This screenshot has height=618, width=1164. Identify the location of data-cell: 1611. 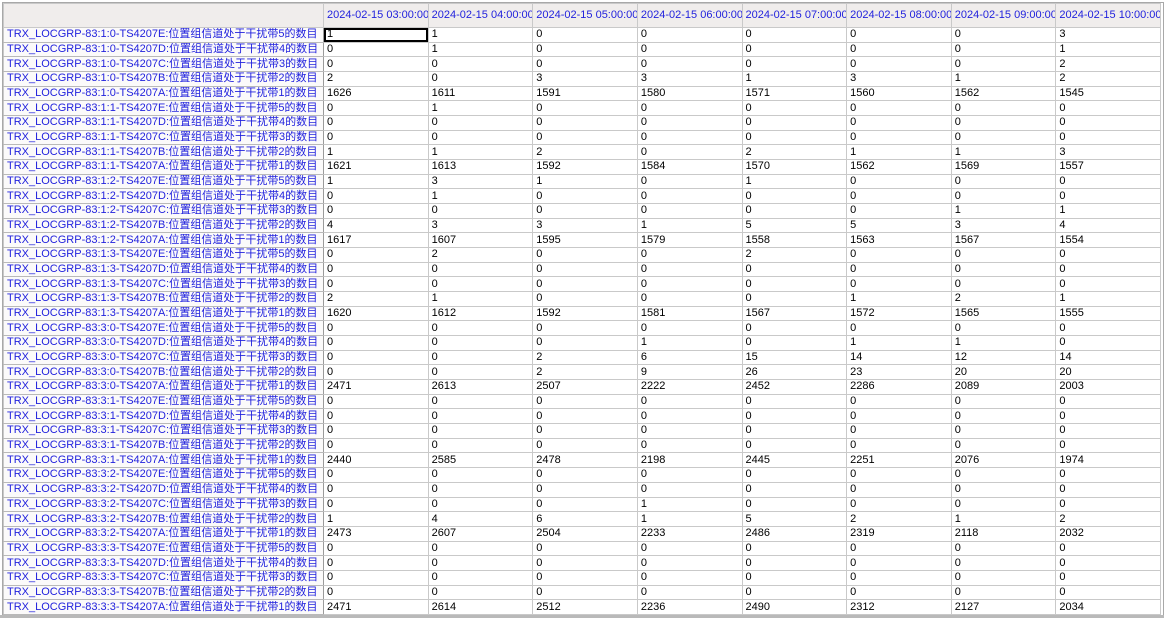
(480, 93).